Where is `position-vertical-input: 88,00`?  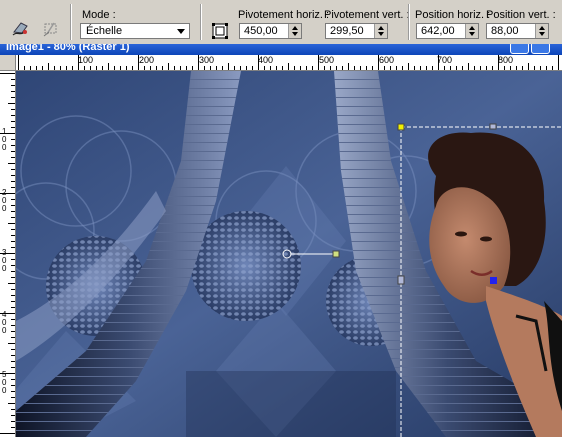
position-vertical-input: 88,00 is located at coordinates (517, 31).